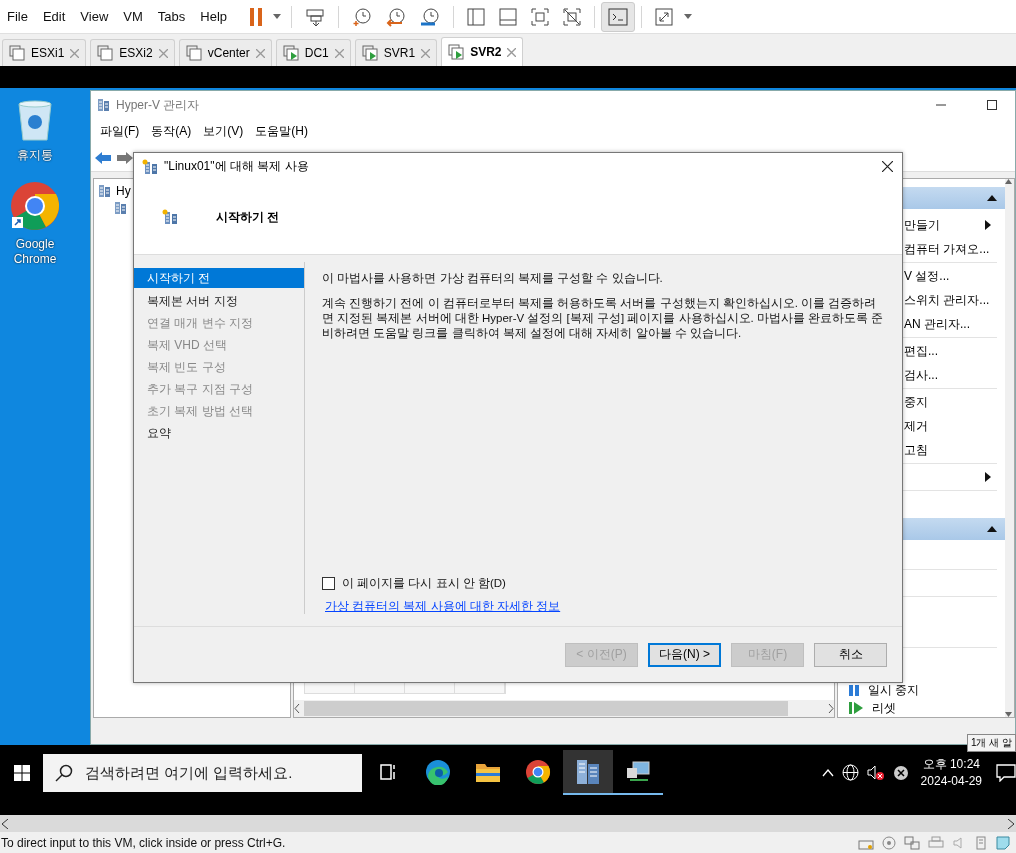 The width and height of the screenshot is (1016, 853). Describe the element at coordinates (443, 606) in the screenshot. I see `help-link: 가상 컴퓨터의 복제 사용에 대한 자세한 정보` at that location.